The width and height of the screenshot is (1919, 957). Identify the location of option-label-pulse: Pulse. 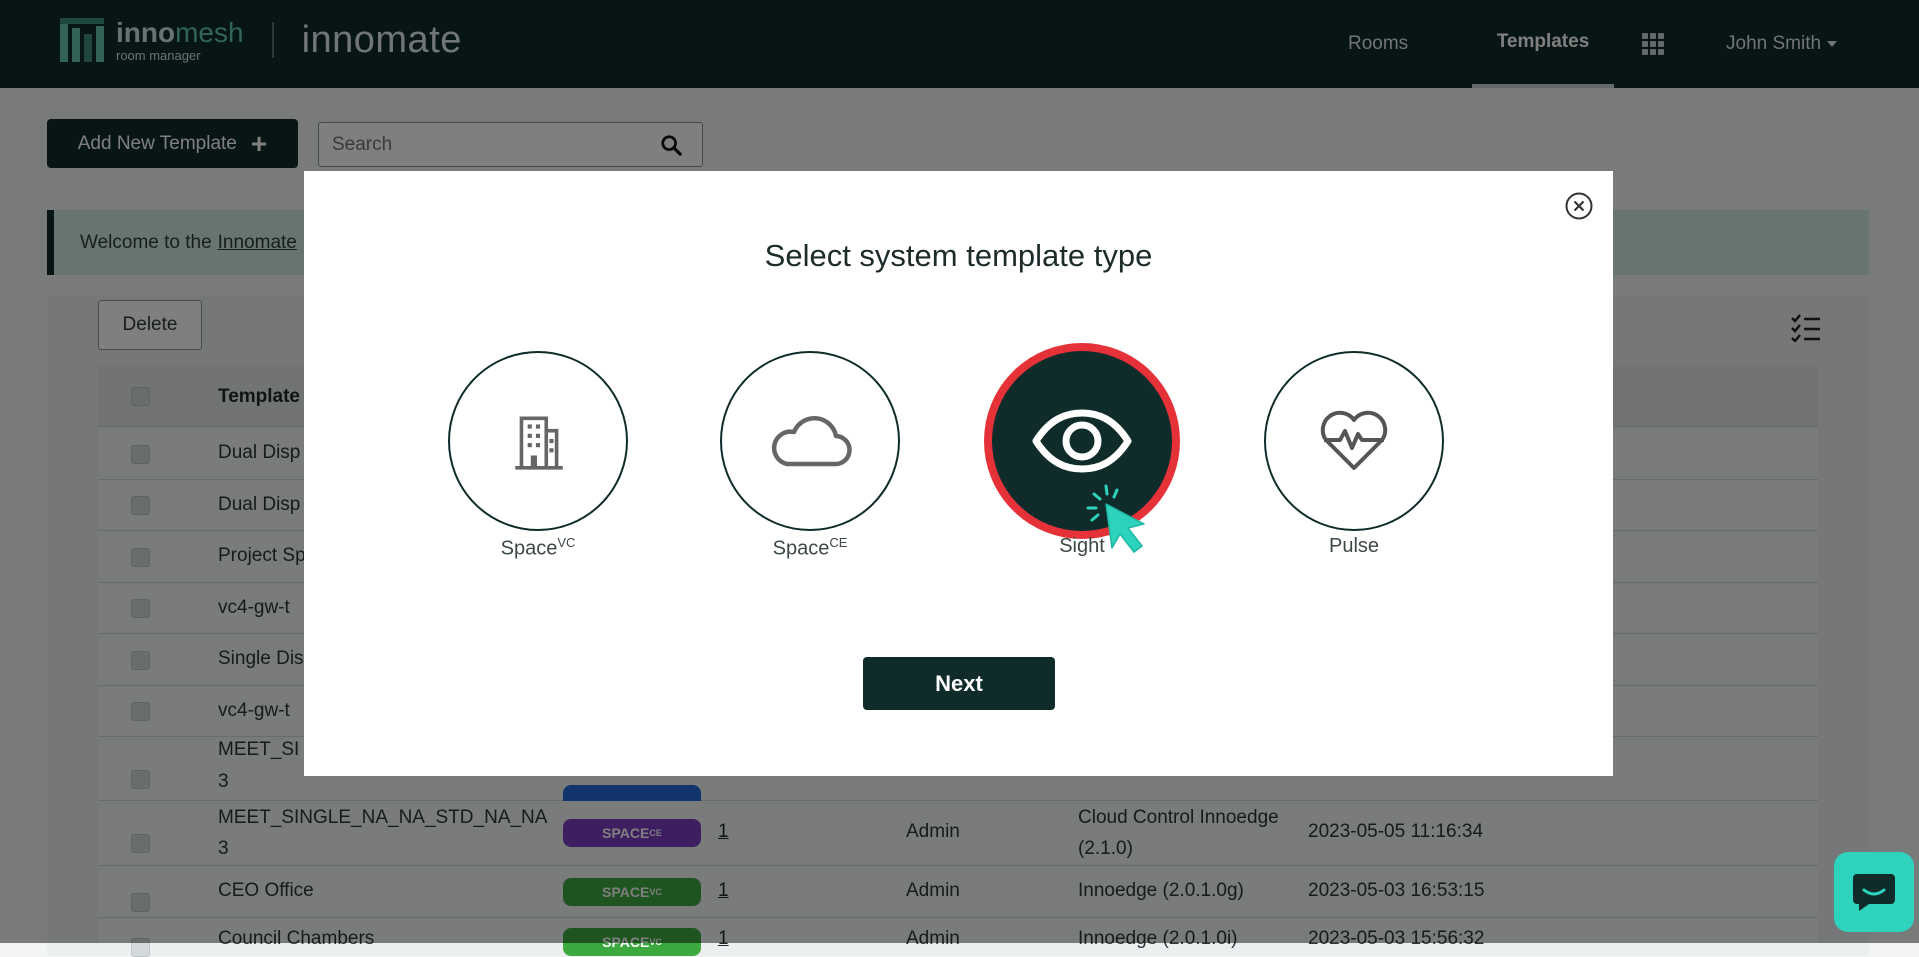
(1354, 546).